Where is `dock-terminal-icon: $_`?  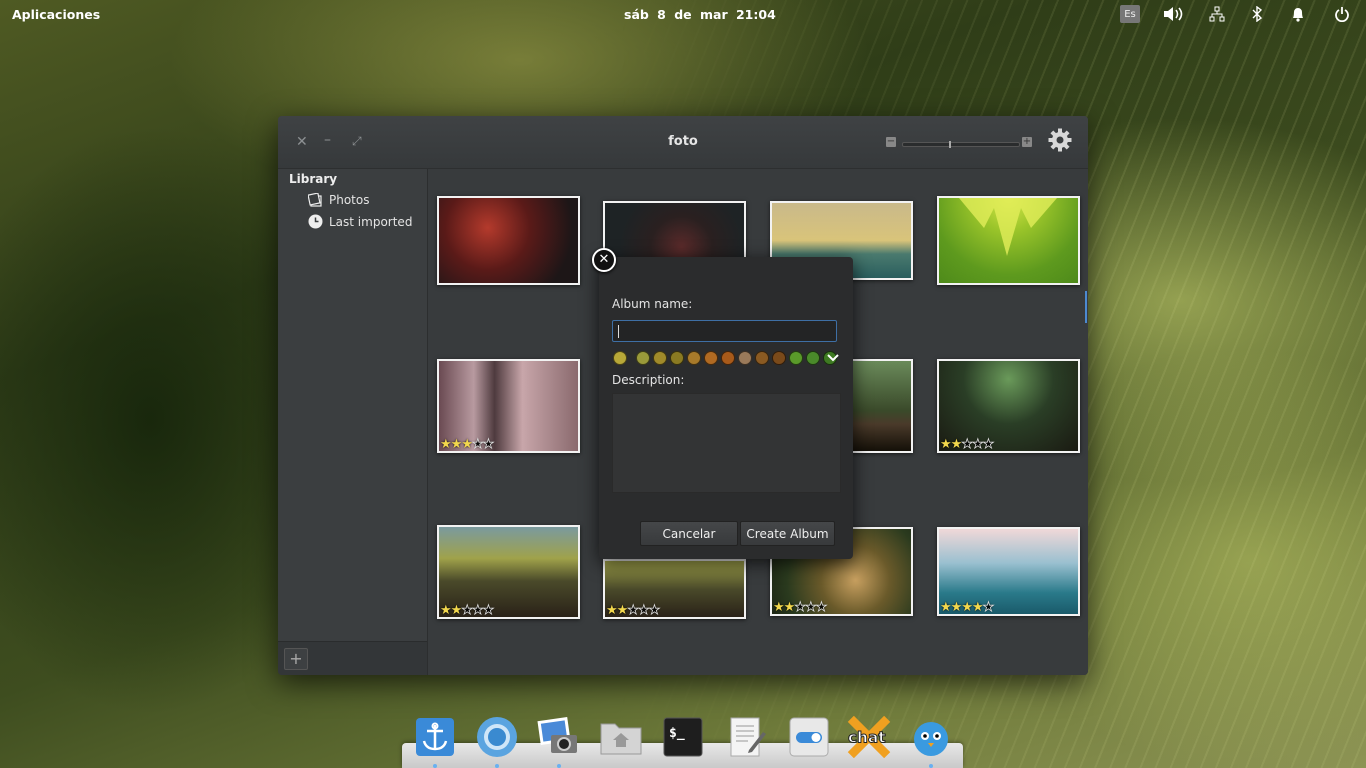 dock-terminal-icon: $_ is located at coordinates (683, 737).